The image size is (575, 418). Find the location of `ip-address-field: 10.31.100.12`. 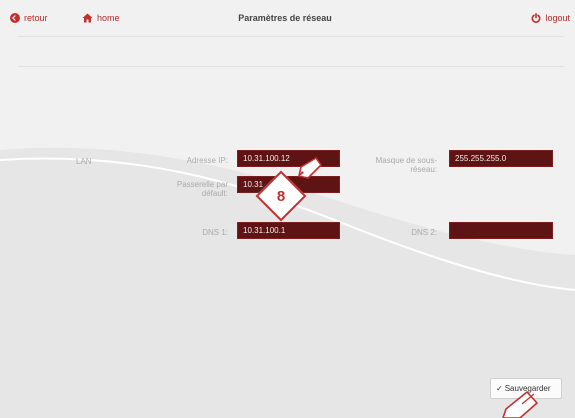

ip-address-field: 10.31.100.12 is located at coordinates (288, 158).